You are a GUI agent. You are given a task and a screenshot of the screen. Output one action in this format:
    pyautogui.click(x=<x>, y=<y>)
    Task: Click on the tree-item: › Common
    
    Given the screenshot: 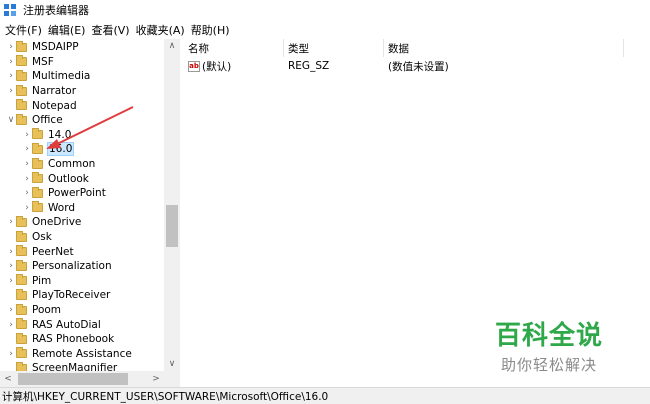 What is the action you would take?
    pyautogui.click(x=59, y=164)
    